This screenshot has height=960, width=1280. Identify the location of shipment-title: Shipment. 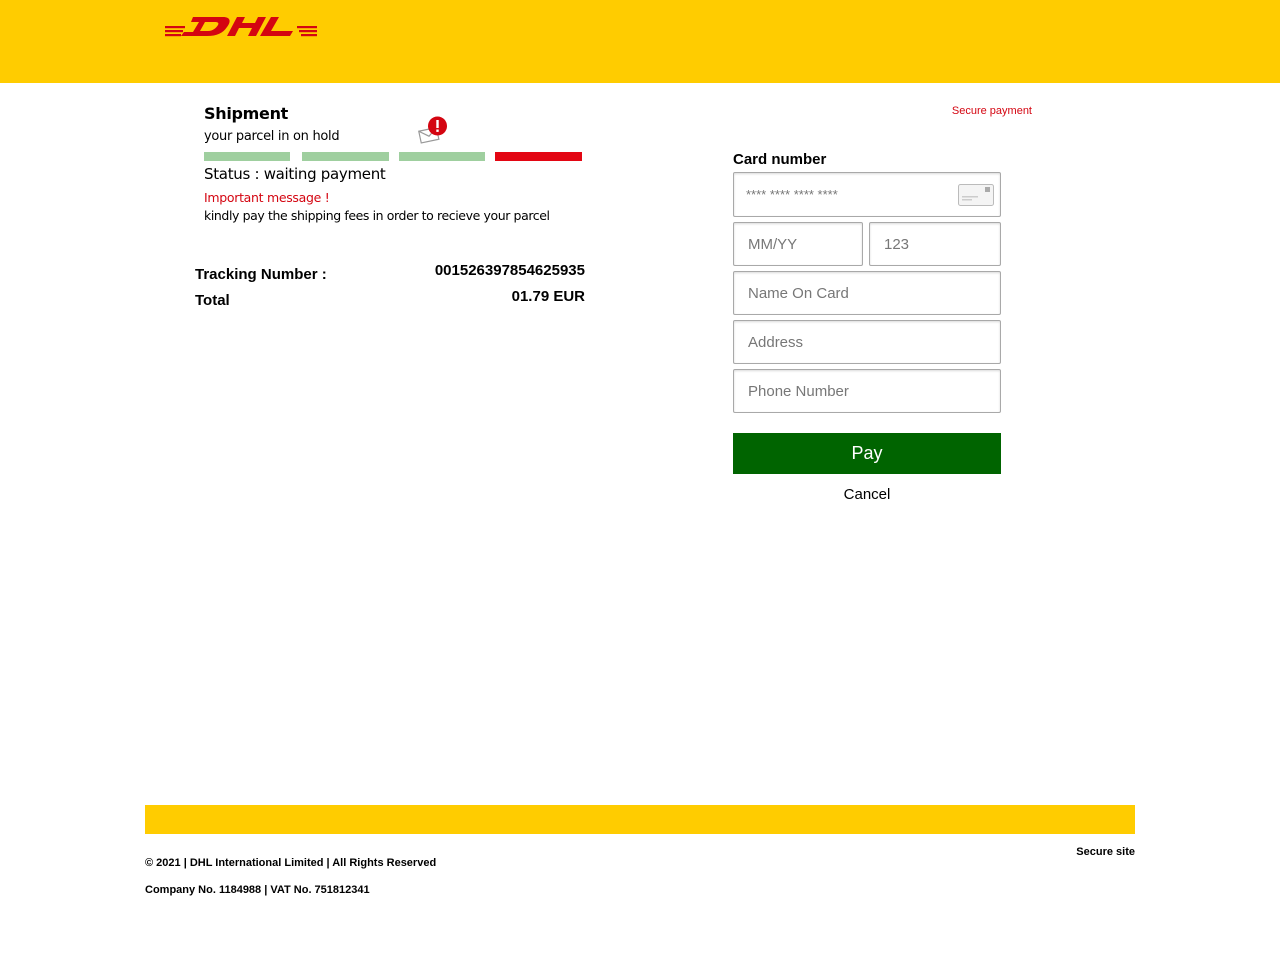
(246, 113).